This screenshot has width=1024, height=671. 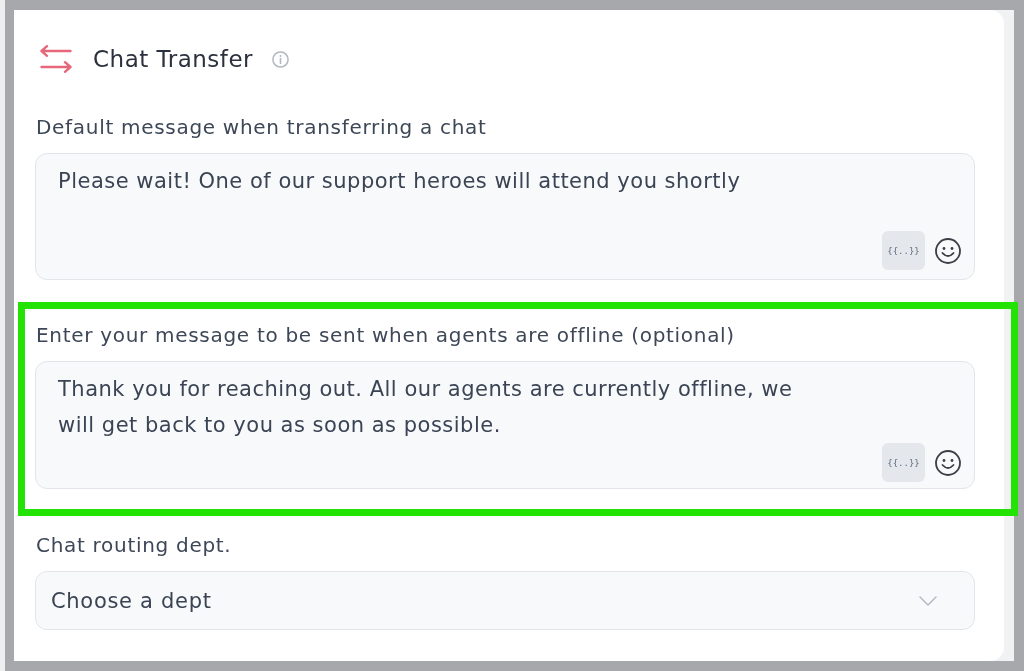 What do you see at coordinates (928, 600) in the screenshot?
I see `chevron-down-icon` at bounding box center [928, 600].